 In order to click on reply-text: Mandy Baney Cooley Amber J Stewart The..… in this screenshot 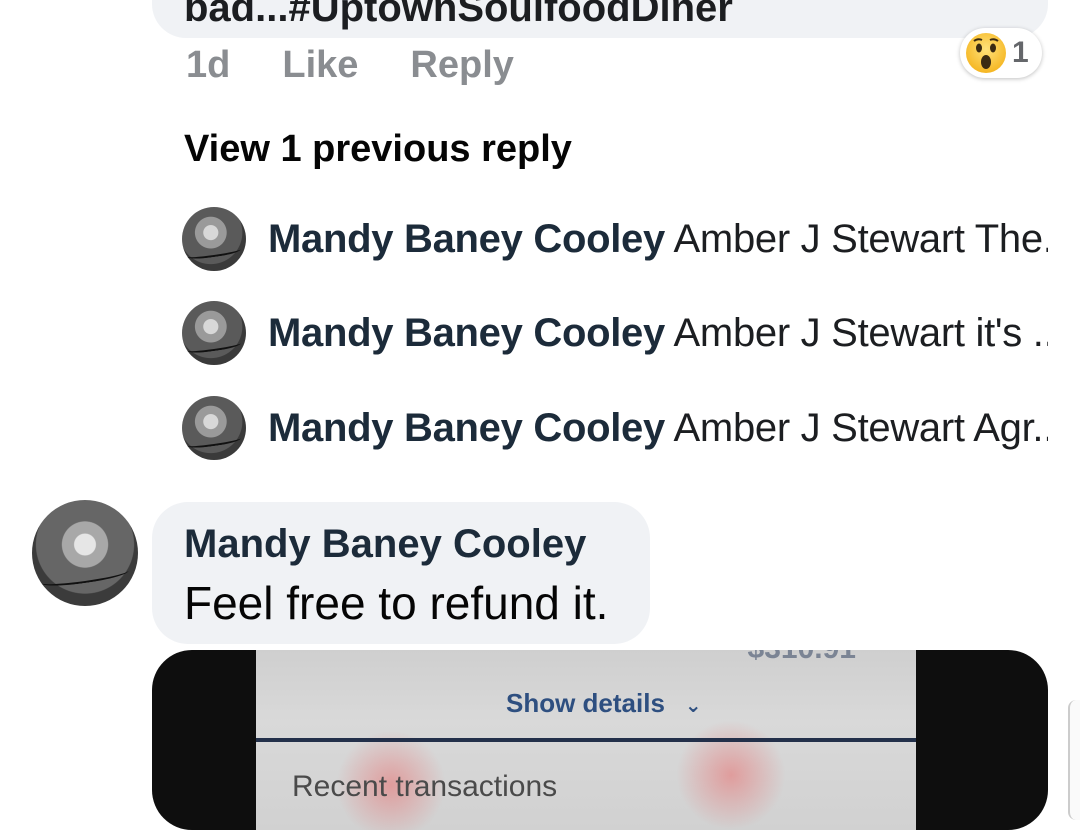, I will do `click(658, 239)`.